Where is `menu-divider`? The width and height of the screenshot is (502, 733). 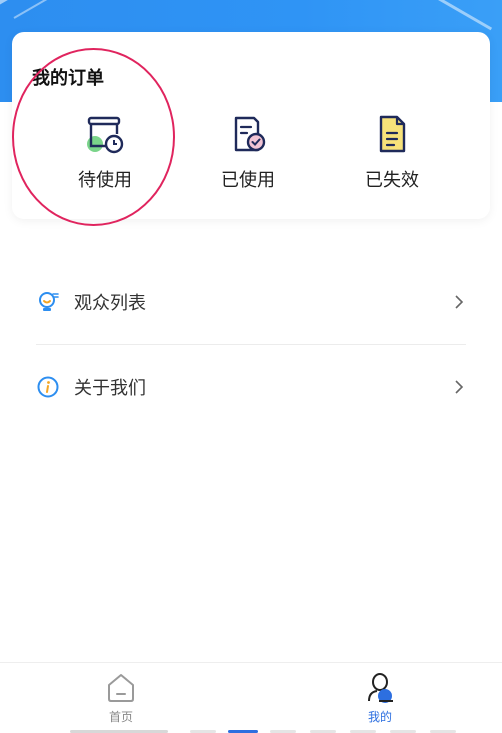
menu-divider is located at coordinates (251, 344).